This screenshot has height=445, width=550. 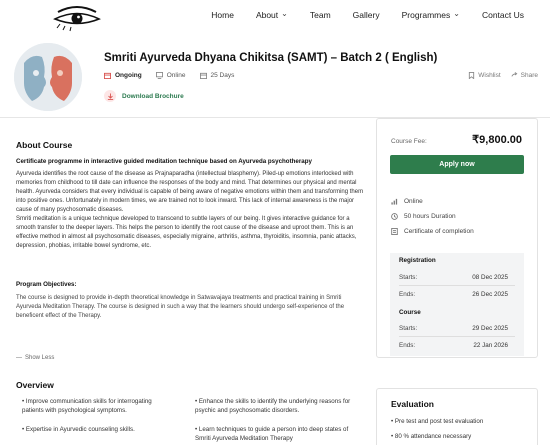 What do you see at coordinates (110, 96) in the screenshot?
I see `download-icon` at bounding box center [110, 96].